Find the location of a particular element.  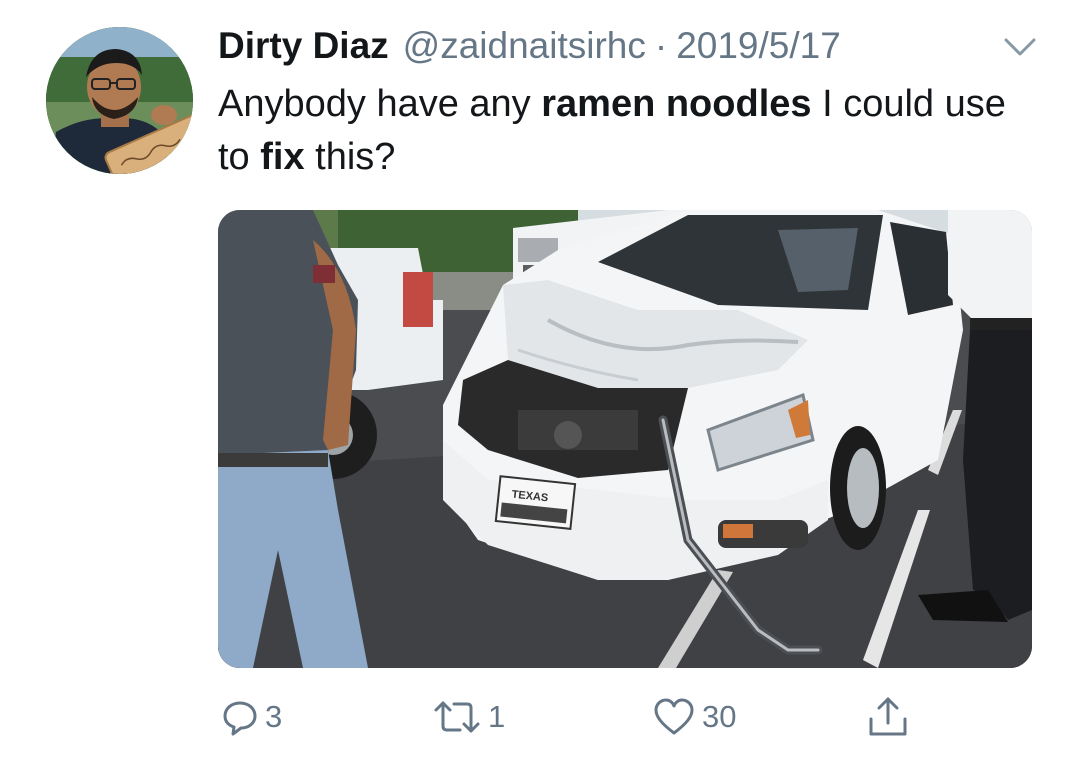

avatar is located at coordinates (119, 100).